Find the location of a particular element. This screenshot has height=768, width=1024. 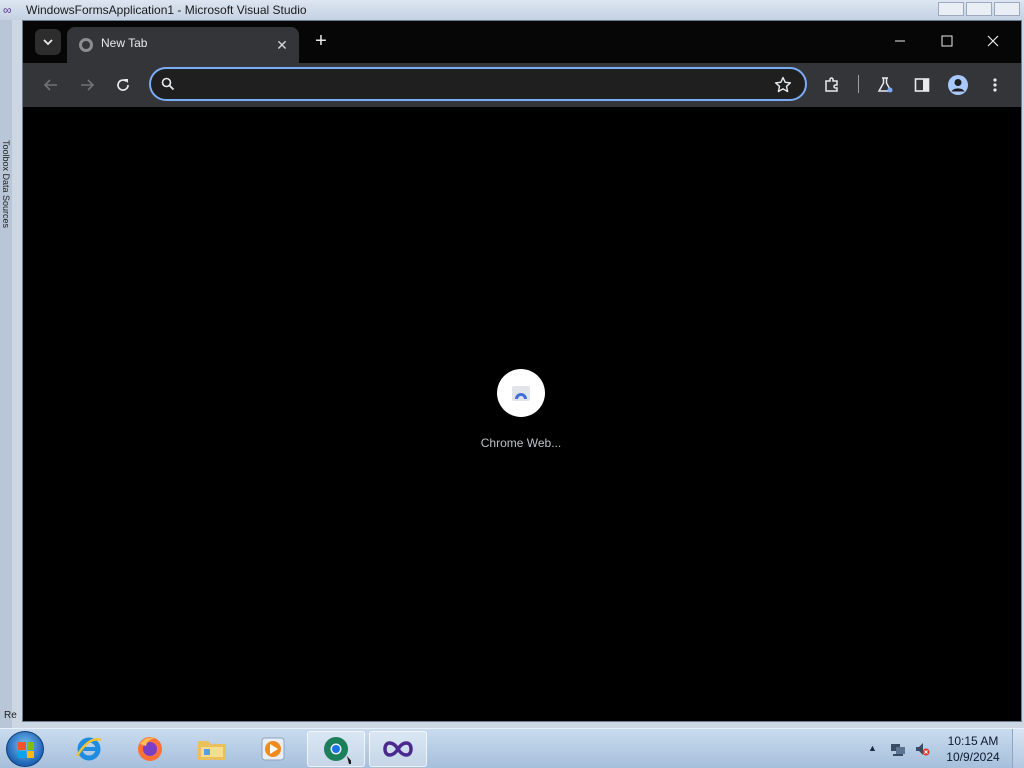

more-vertical-icon is located at coordinates (995, 85).